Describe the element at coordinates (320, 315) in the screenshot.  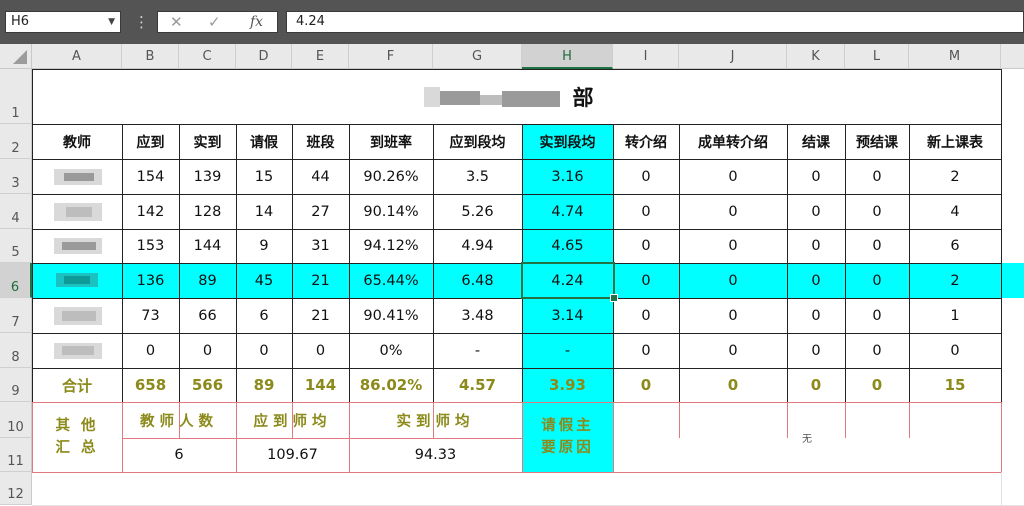
I see `cell-e7: 21` at that location.